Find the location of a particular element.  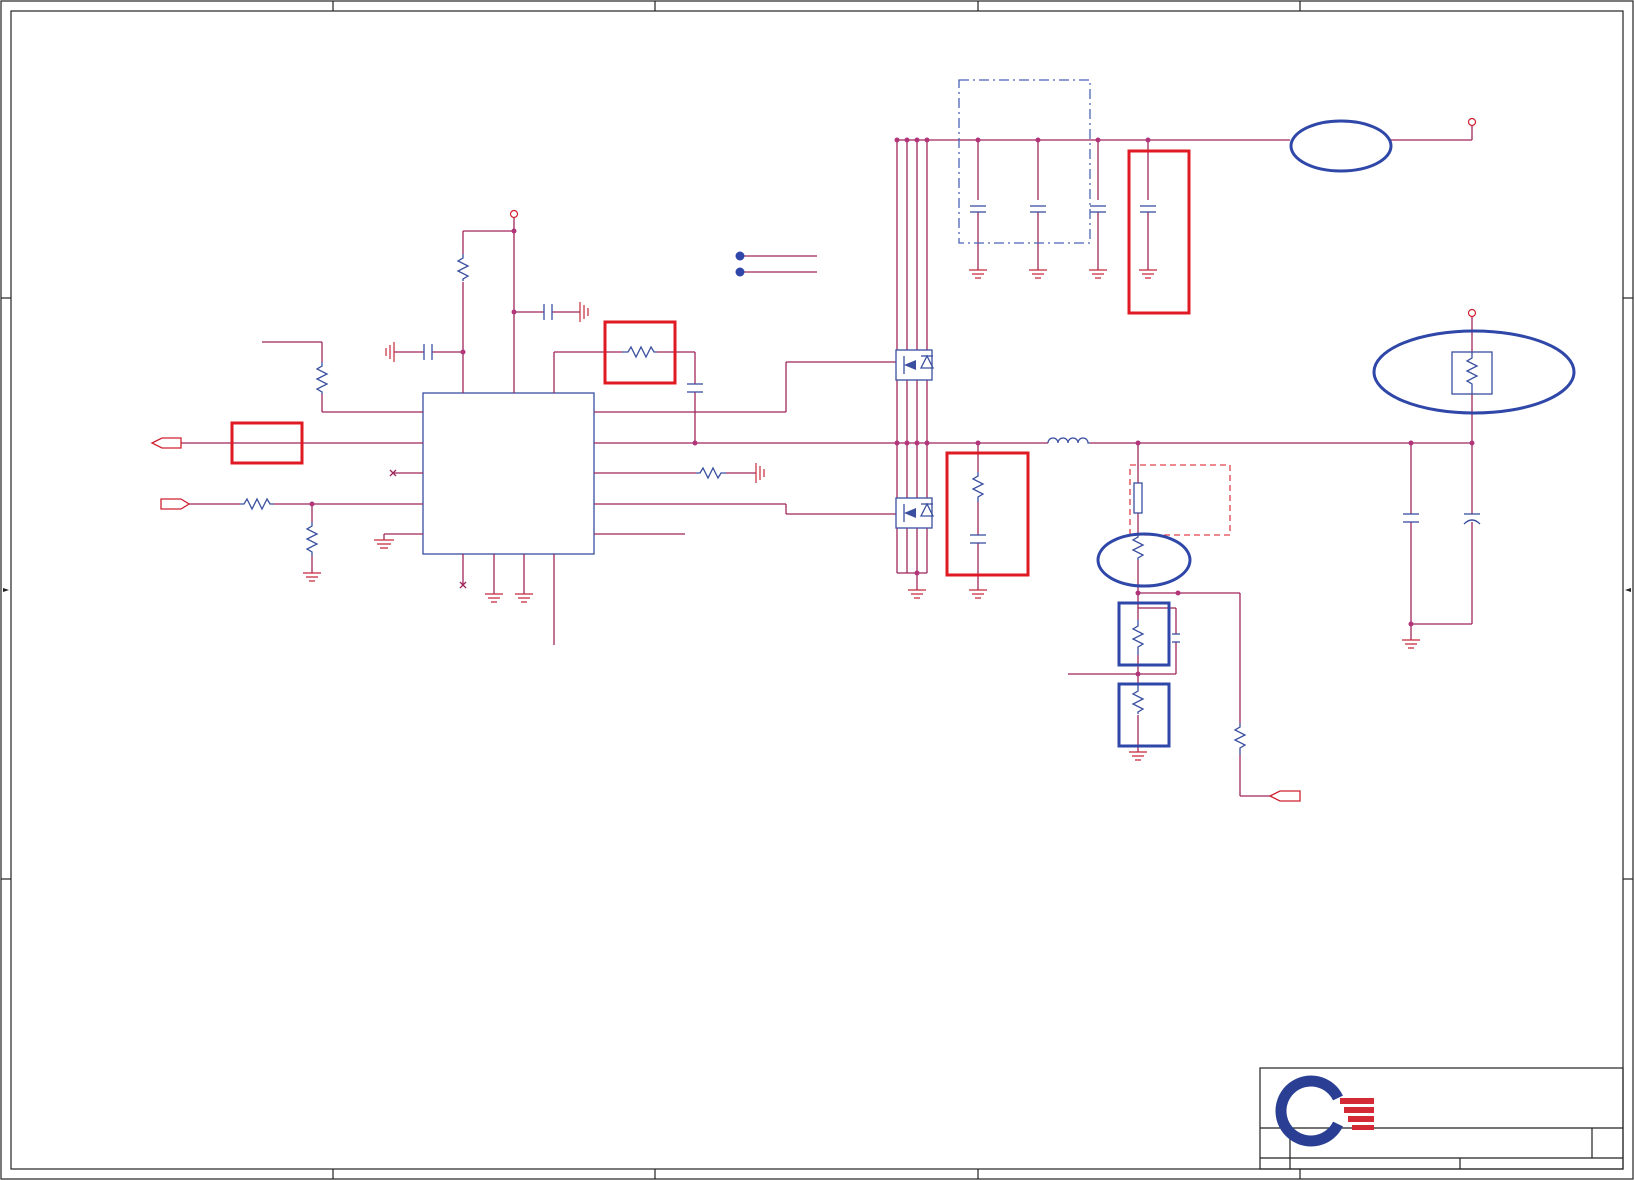

high-side-mosfet is located at coordinates (915, 365).